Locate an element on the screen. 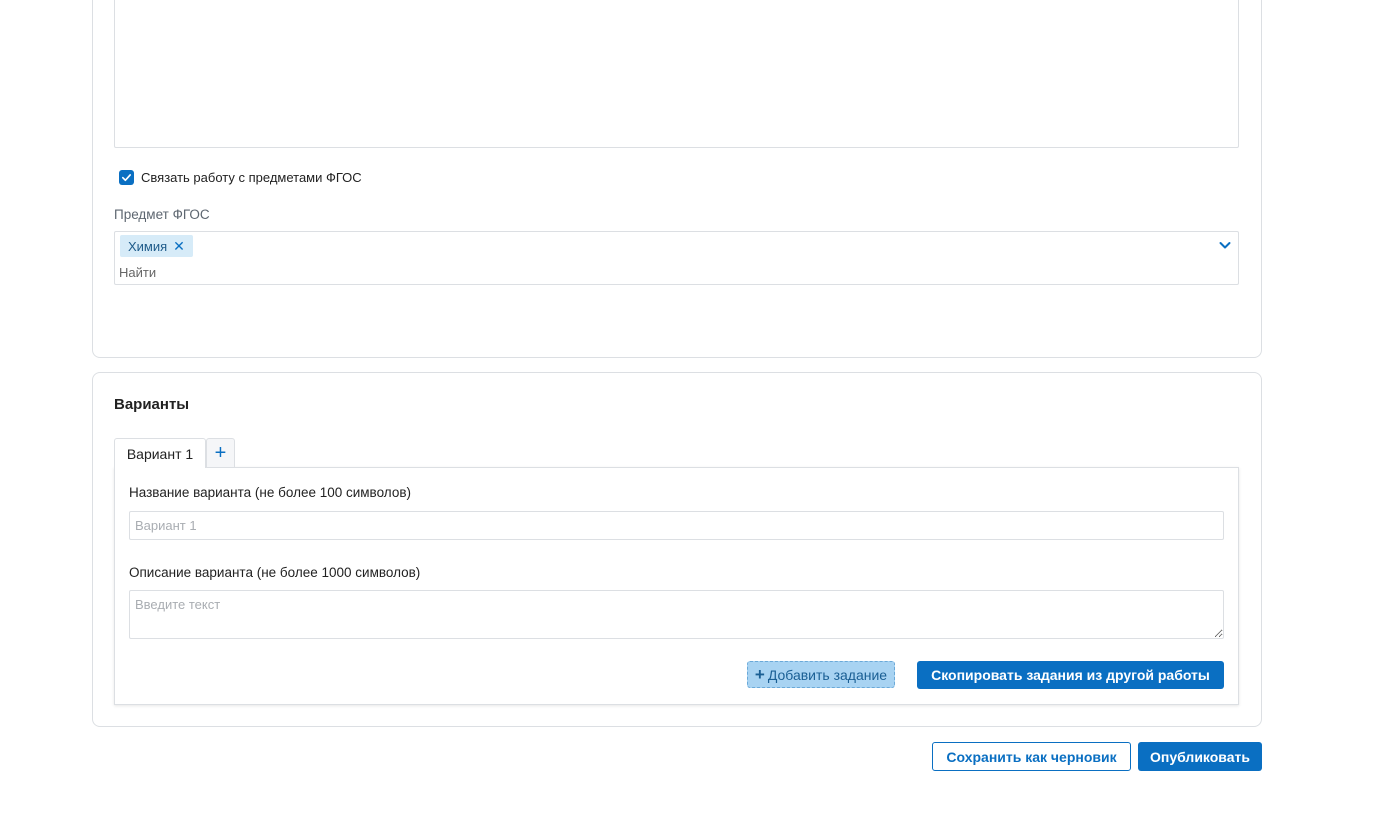  fgos-link-checkbox-label: Связать работу с предметами ФГОС is located at coordinates (251, 177).